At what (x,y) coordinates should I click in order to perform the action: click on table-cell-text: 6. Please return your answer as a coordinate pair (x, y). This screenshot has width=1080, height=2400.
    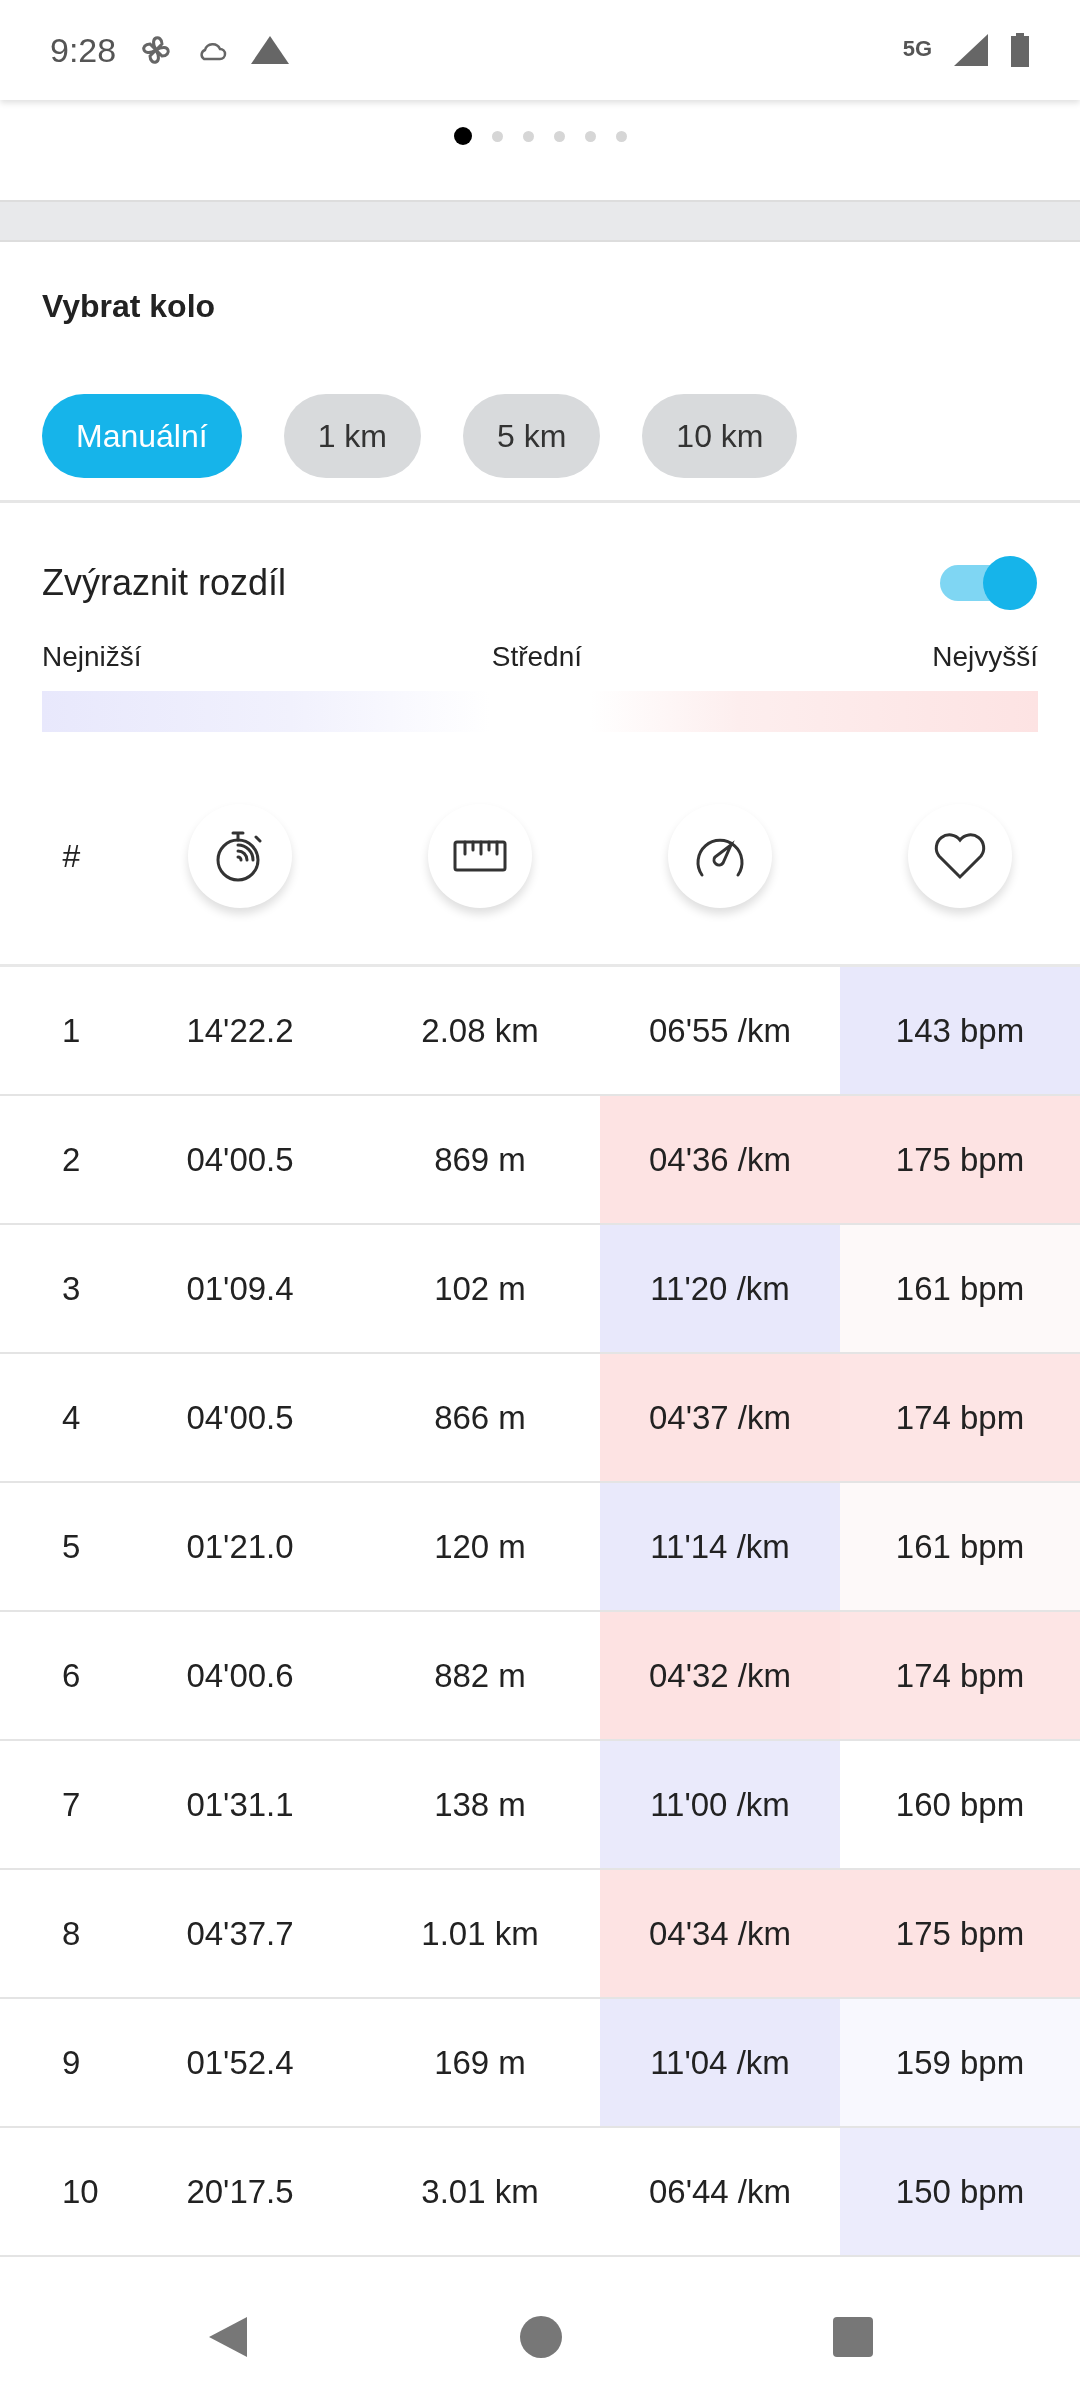
    Looking at the image, I should click on (71, 1675).